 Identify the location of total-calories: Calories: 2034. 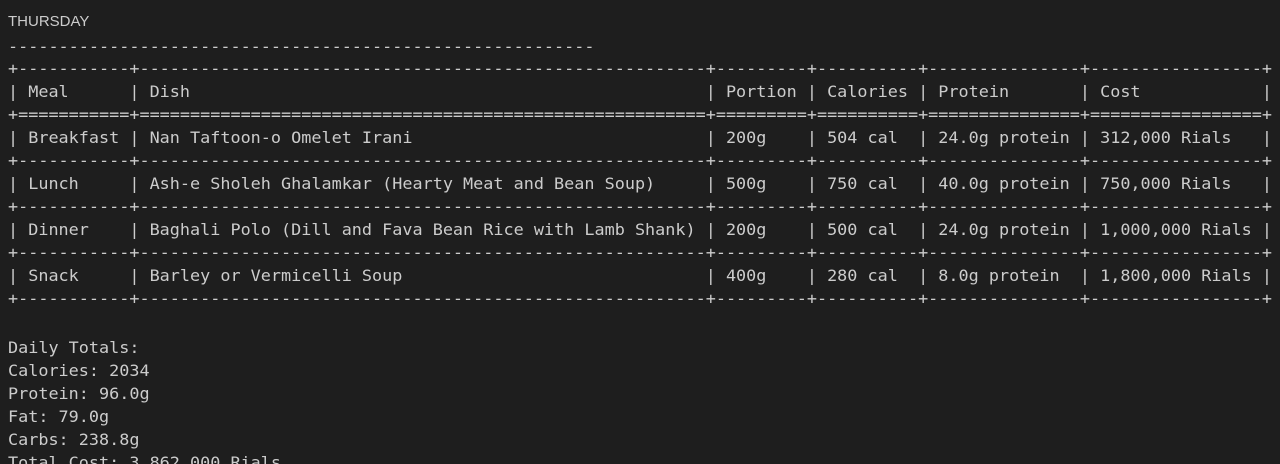
(79, 370).